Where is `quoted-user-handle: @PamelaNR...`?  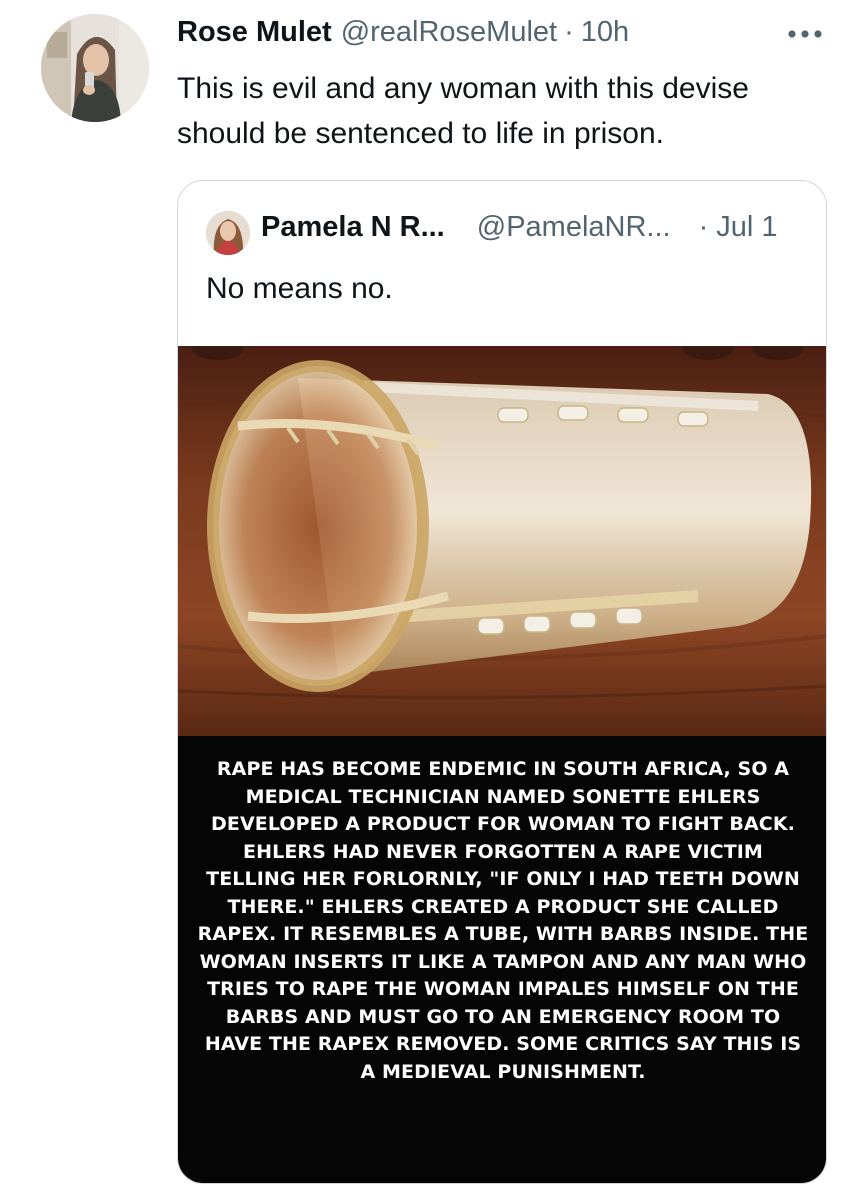
quoted-user-handle: @PamelaNR... is located at coordinates (574, 227).